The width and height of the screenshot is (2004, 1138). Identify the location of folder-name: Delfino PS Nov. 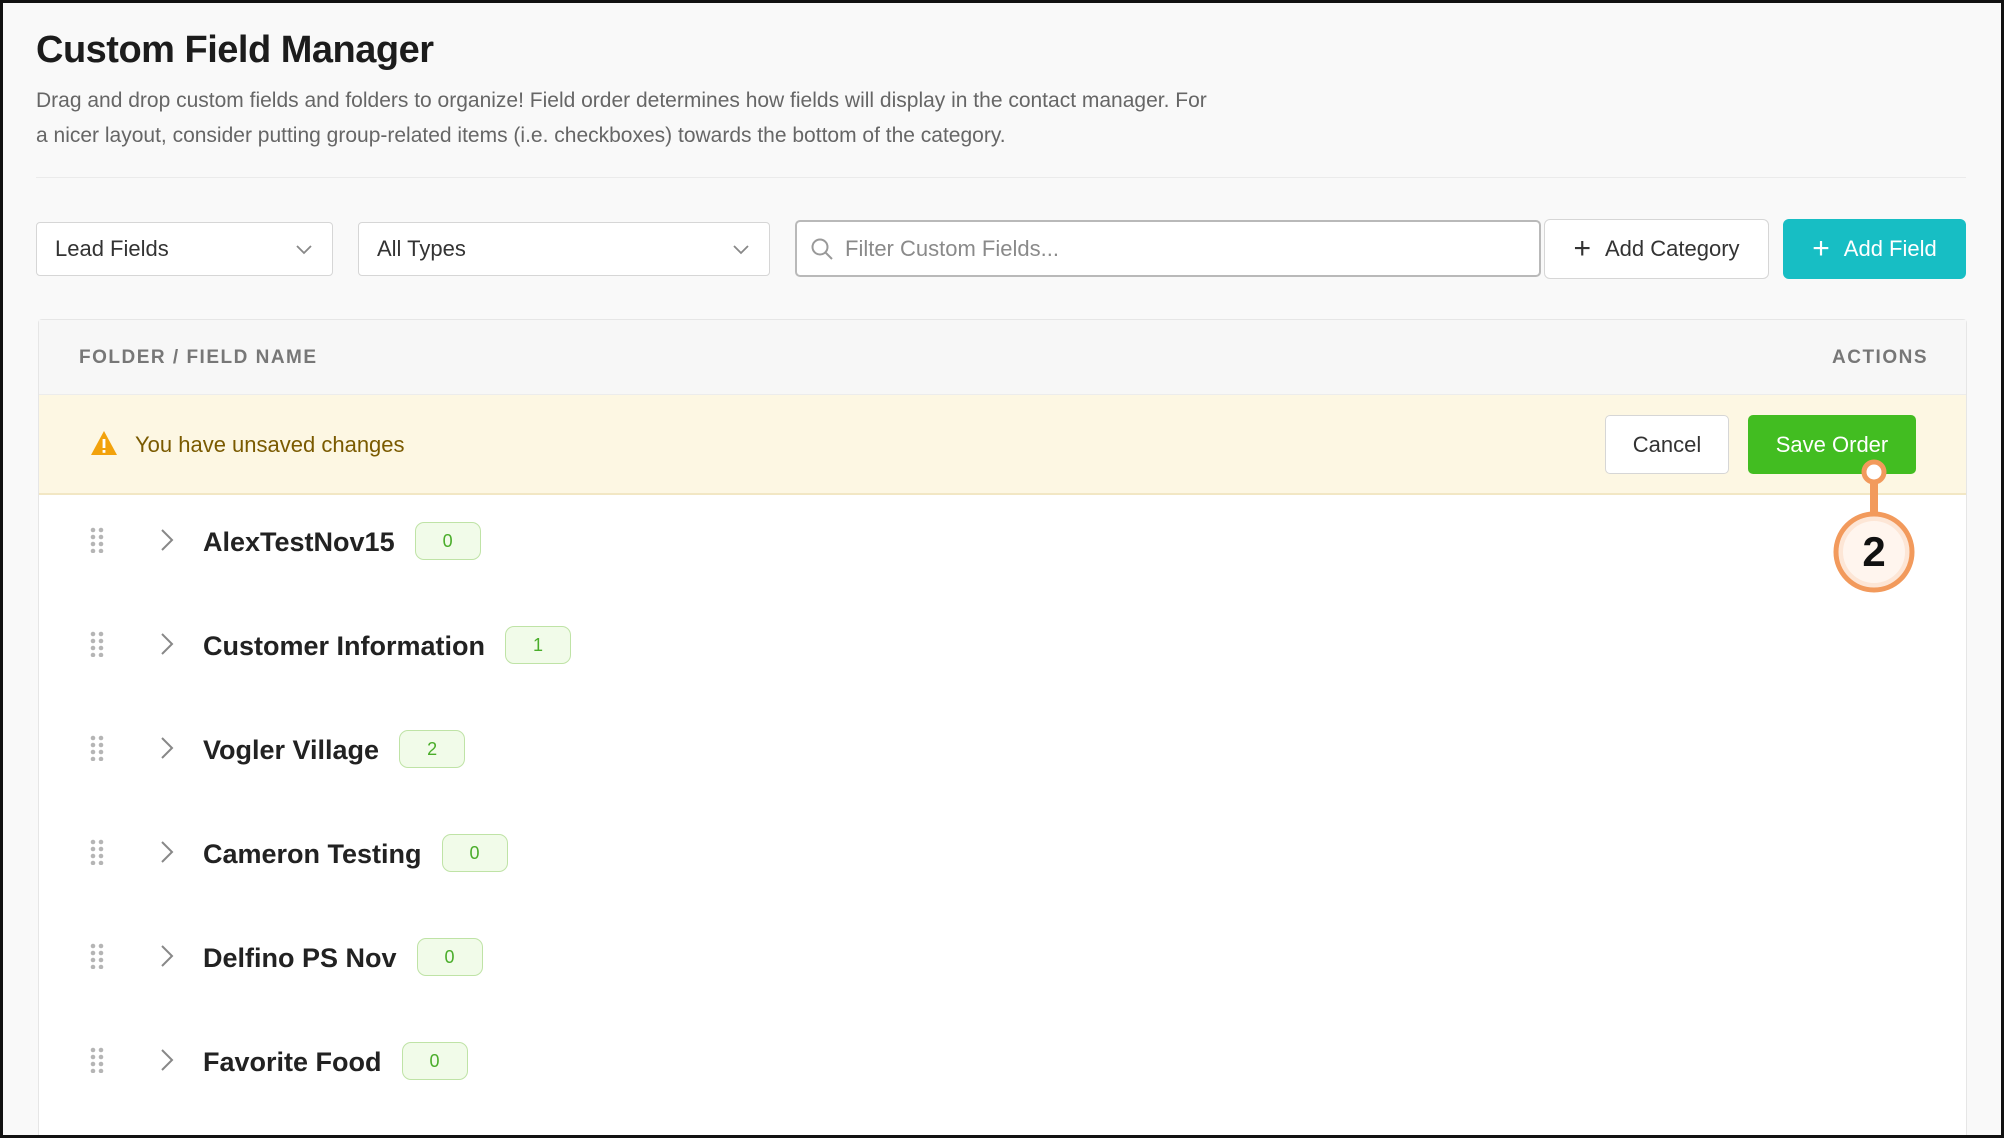
(300, 958).